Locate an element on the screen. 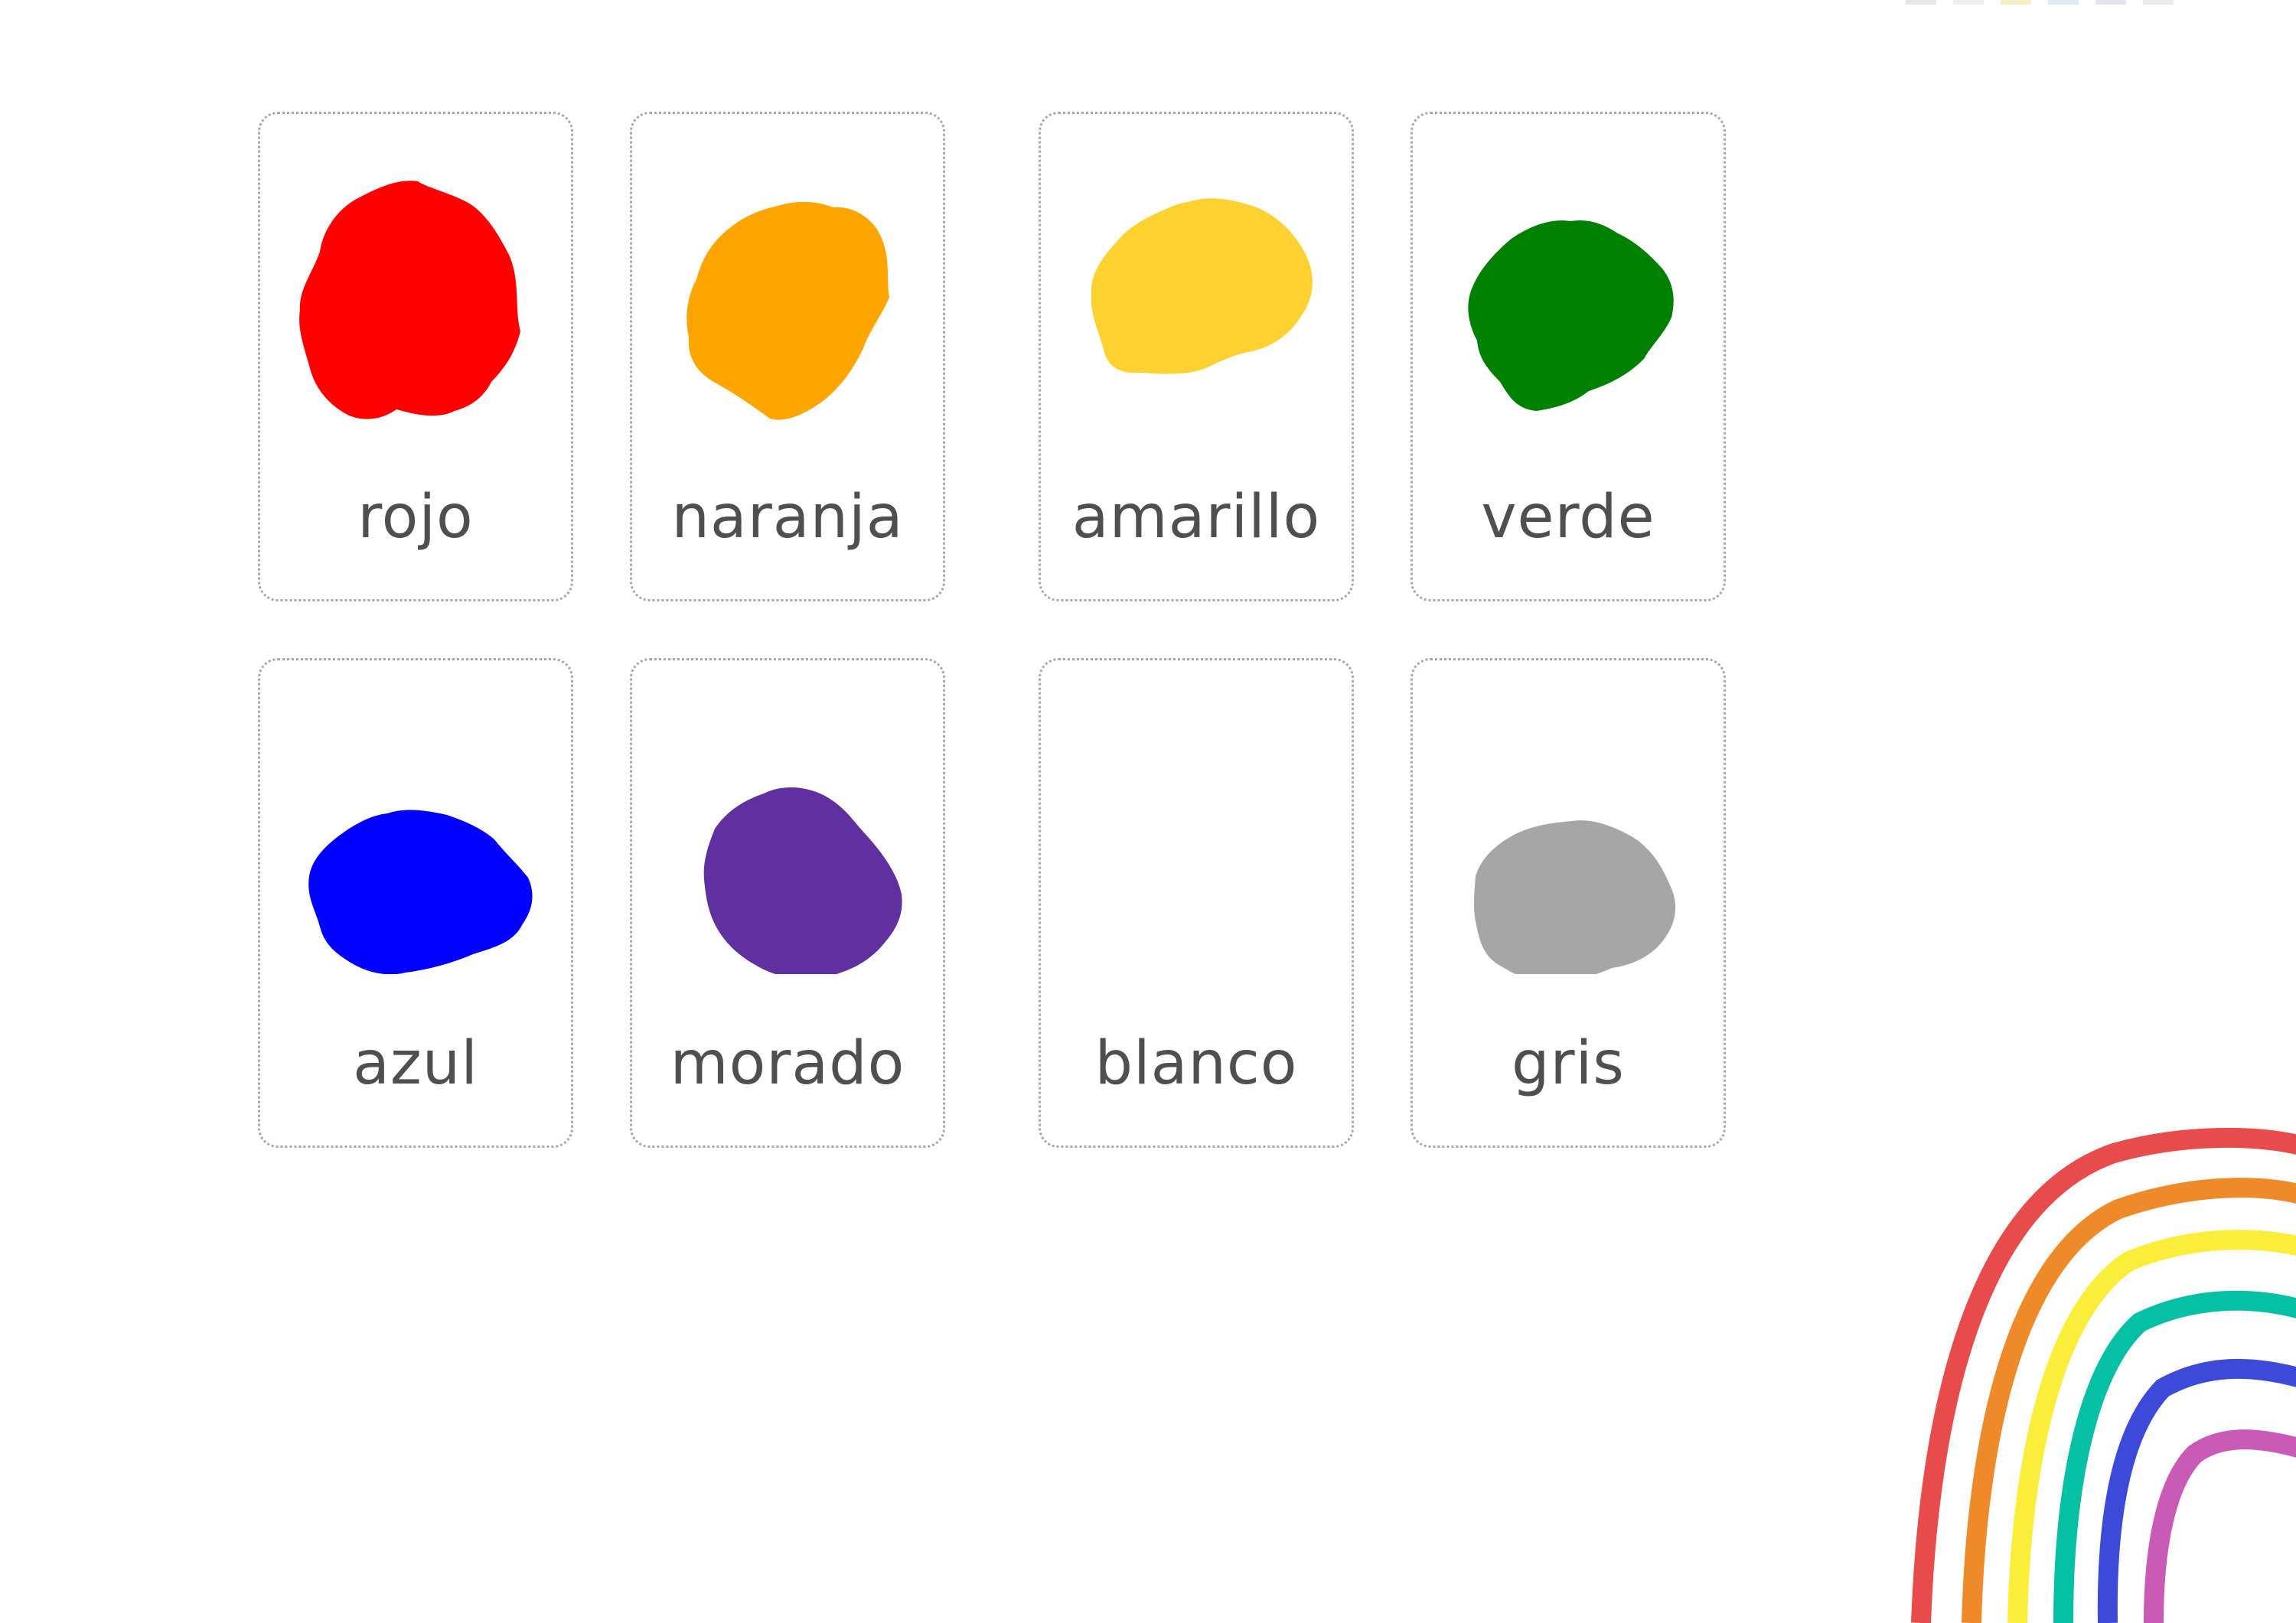 This screenshot has width=2296, height=1623. rainbow-decoration is located at coordinates (2103, 1375).